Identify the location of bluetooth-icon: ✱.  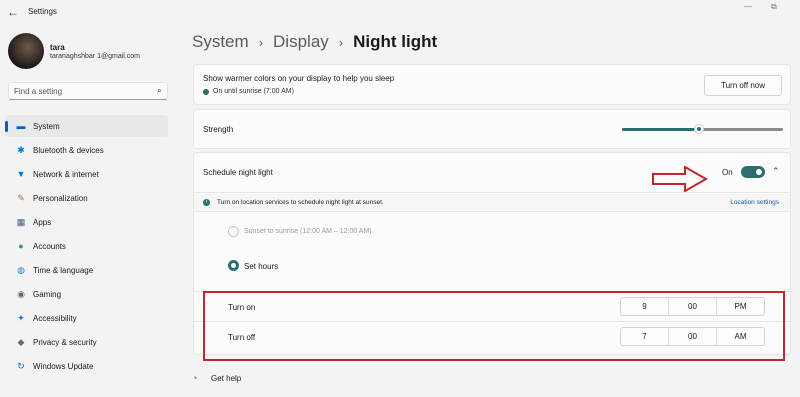
(21, 149).